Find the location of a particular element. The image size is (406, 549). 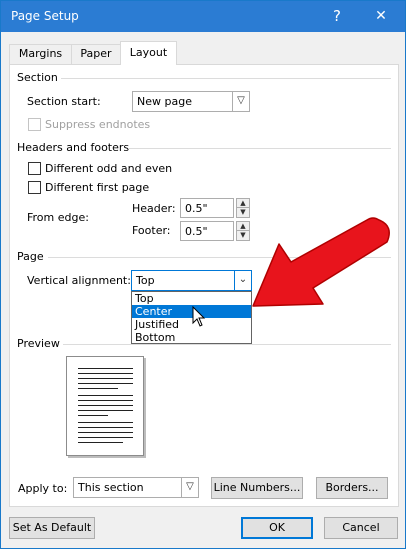

section-heading: Section is located at coordinates (37, 77).